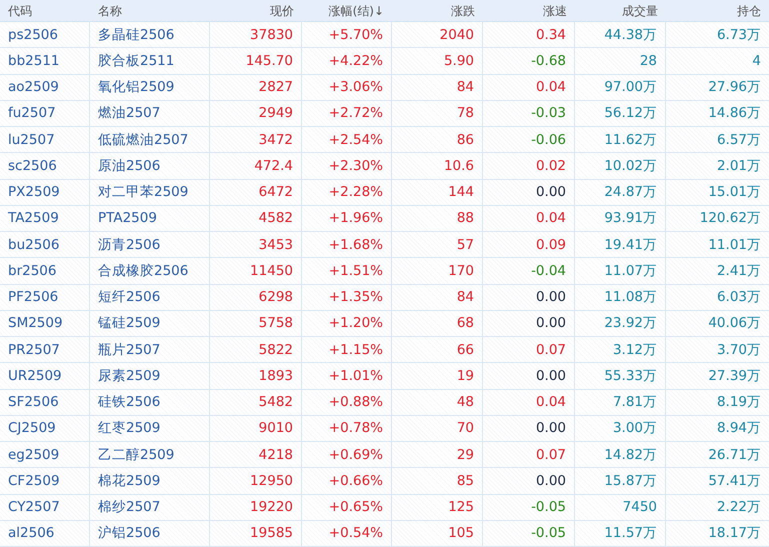  I want to click on table-cell-text: 2.01万, so click(739, 166).